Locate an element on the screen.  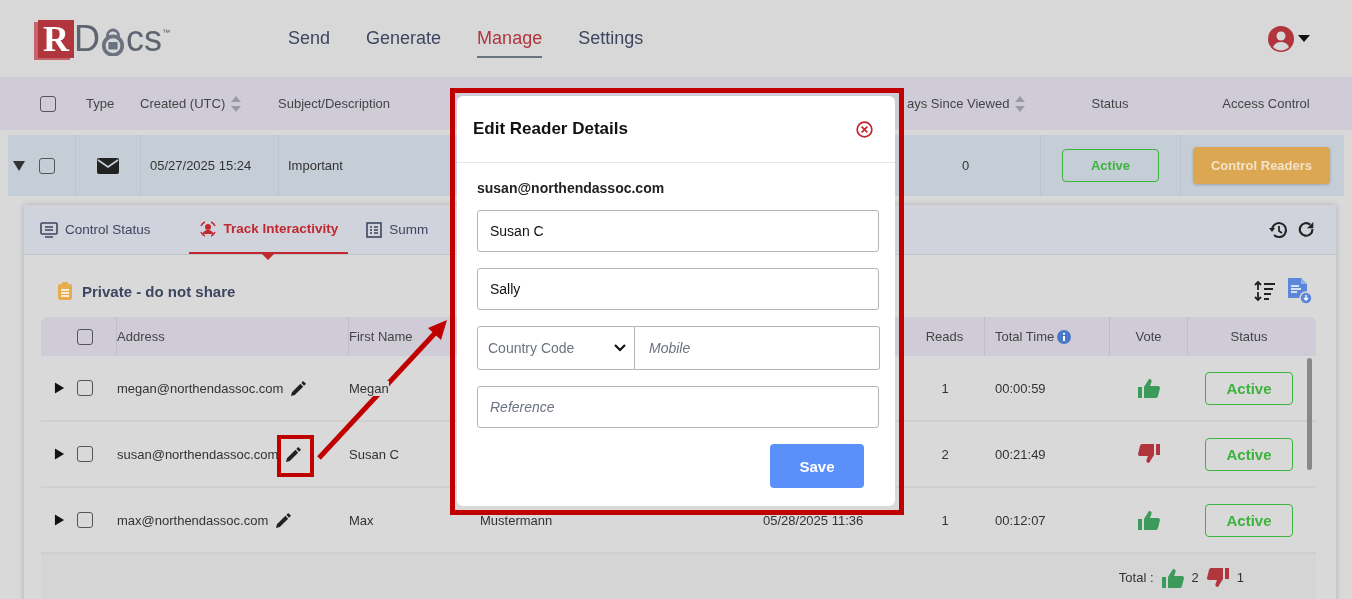
up-vote-count: 2 is located at coordinates (1195, 577).